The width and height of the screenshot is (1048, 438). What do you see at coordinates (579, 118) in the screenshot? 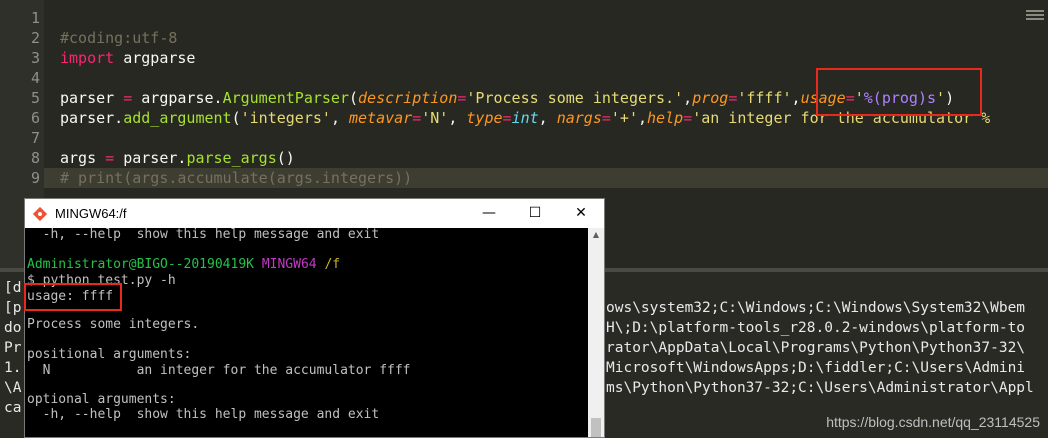
I see `code-token: nargs` at bounding box center [579, 118].